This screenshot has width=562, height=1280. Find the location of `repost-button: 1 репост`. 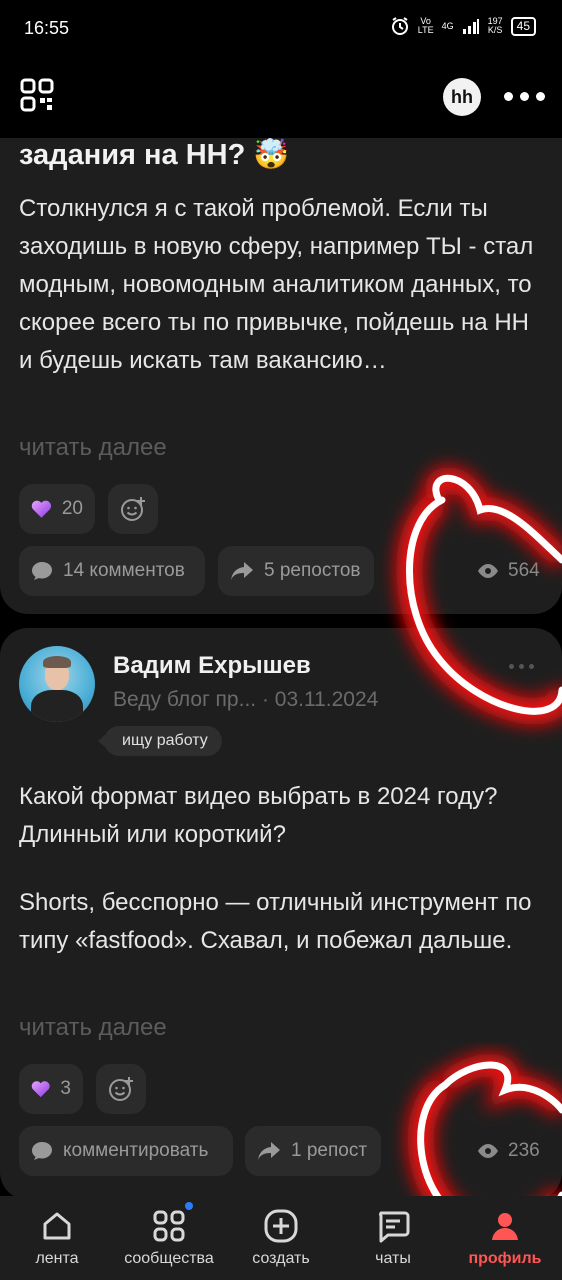

repost-button: 1 репост is located at coordinates (313, 1151).